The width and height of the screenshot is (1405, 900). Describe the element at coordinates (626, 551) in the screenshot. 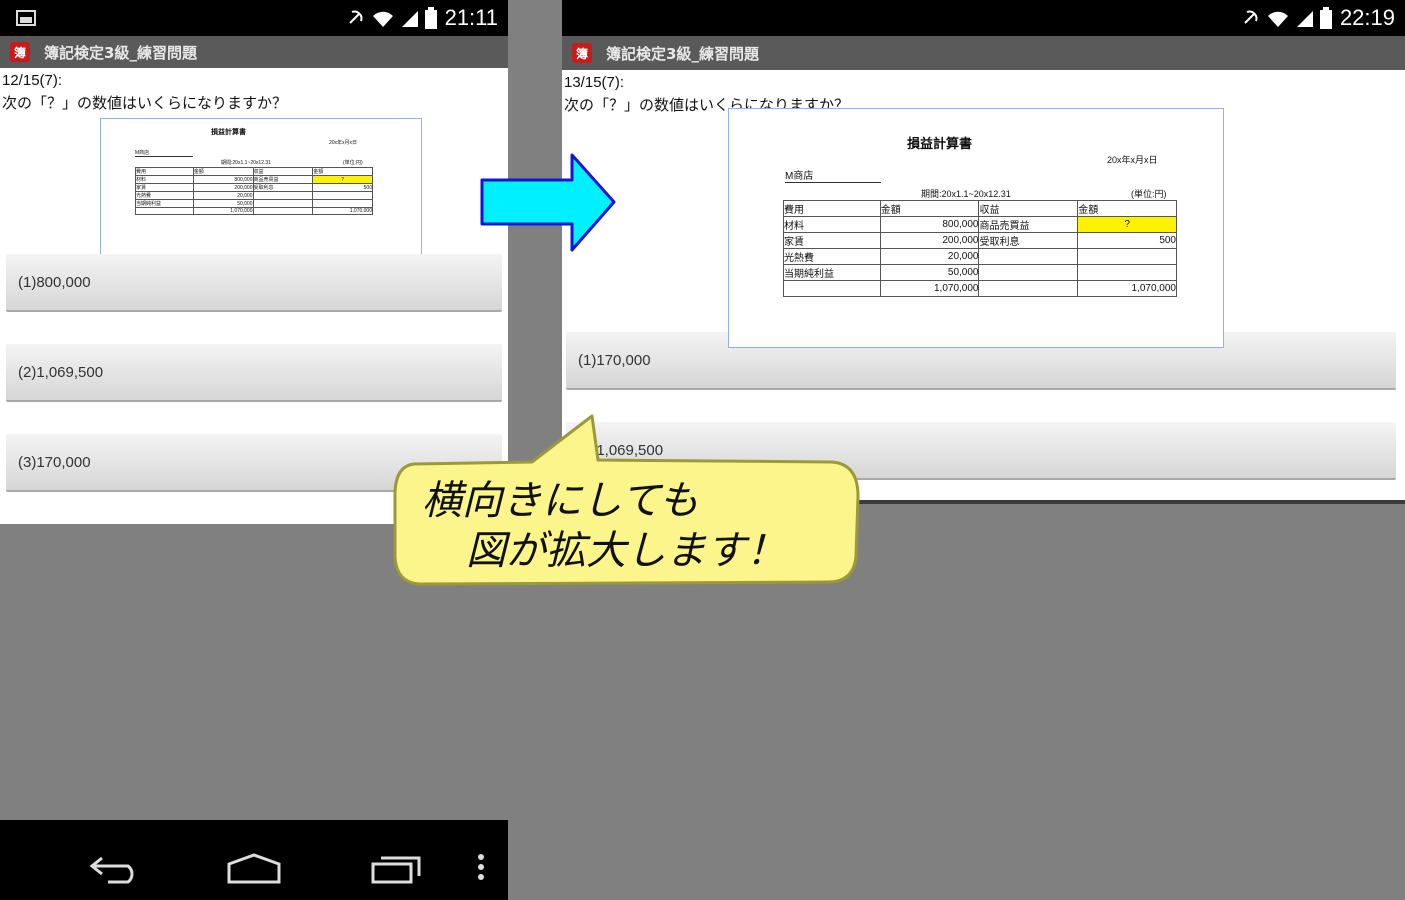

I see `callout-line-2: 図が拡大します！` at that location.